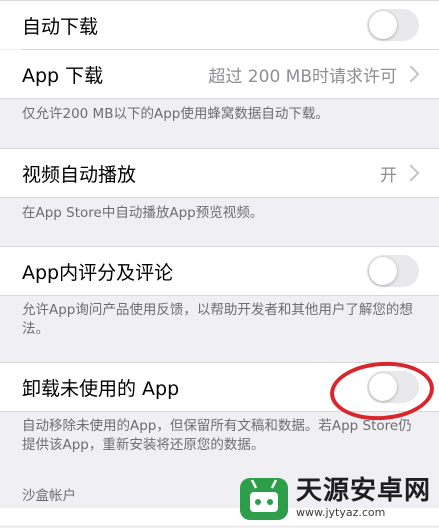  I want to click on app-download-value: 超过 200 MB时请求许可, so click(302, 76).